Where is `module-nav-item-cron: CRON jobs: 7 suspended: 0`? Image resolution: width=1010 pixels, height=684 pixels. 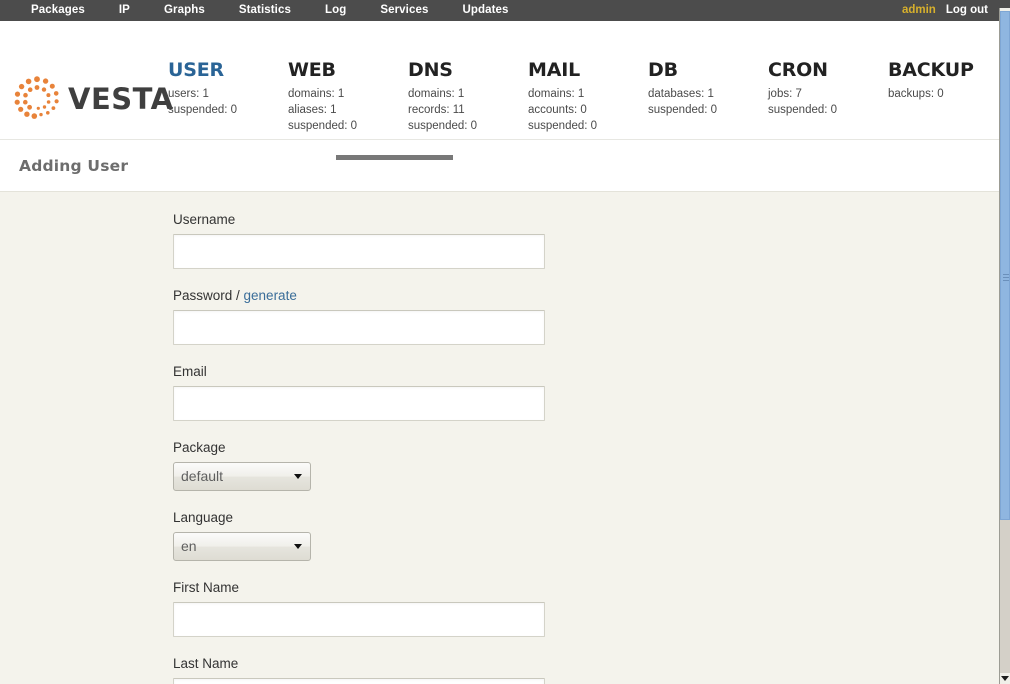 module-nav-item-cron: CRON jobs: 7 suspended: 0 is located at coordinates (828, 96).